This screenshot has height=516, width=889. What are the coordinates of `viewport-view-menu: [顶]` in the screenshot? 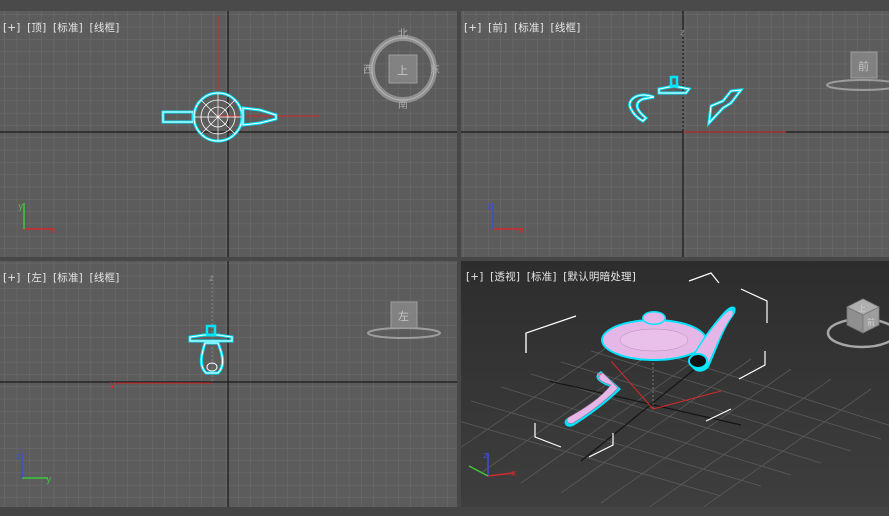 It's located at (36, 28).